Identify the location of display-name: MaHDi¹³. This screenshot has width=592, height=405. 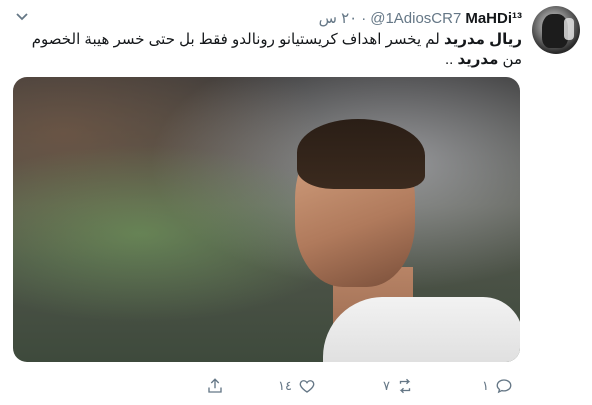
(493, 18).